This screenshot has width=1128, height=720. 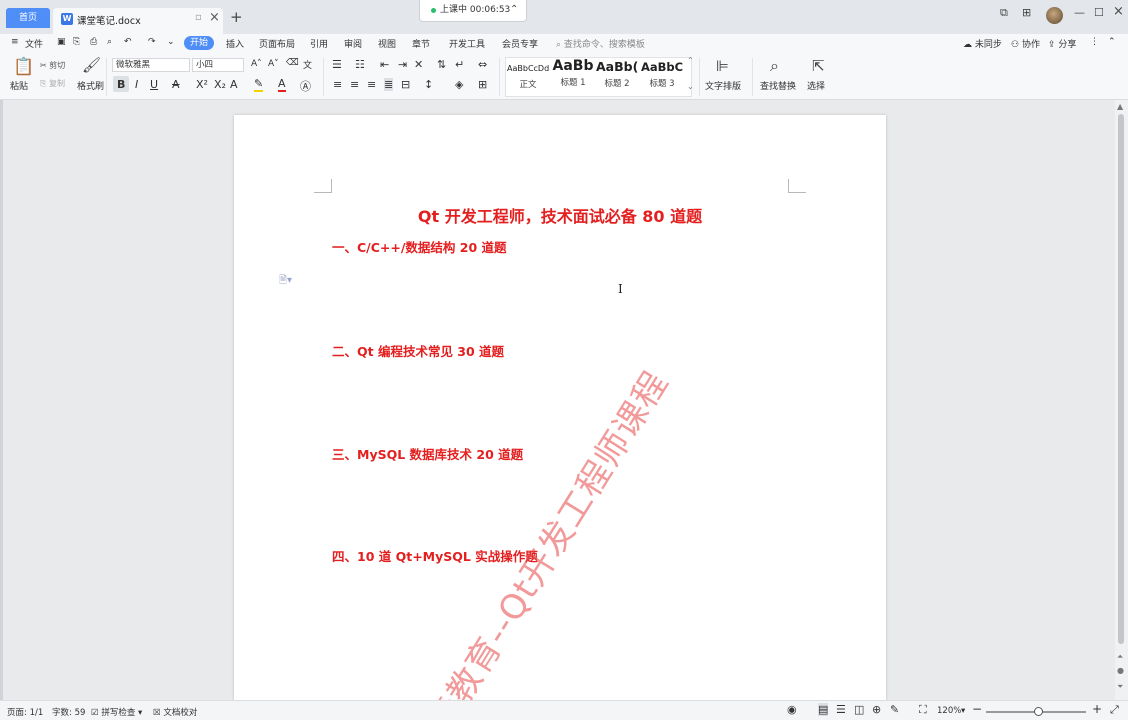 I want to click on next-page-icon: ⏷, so click(x=1120, y=687).